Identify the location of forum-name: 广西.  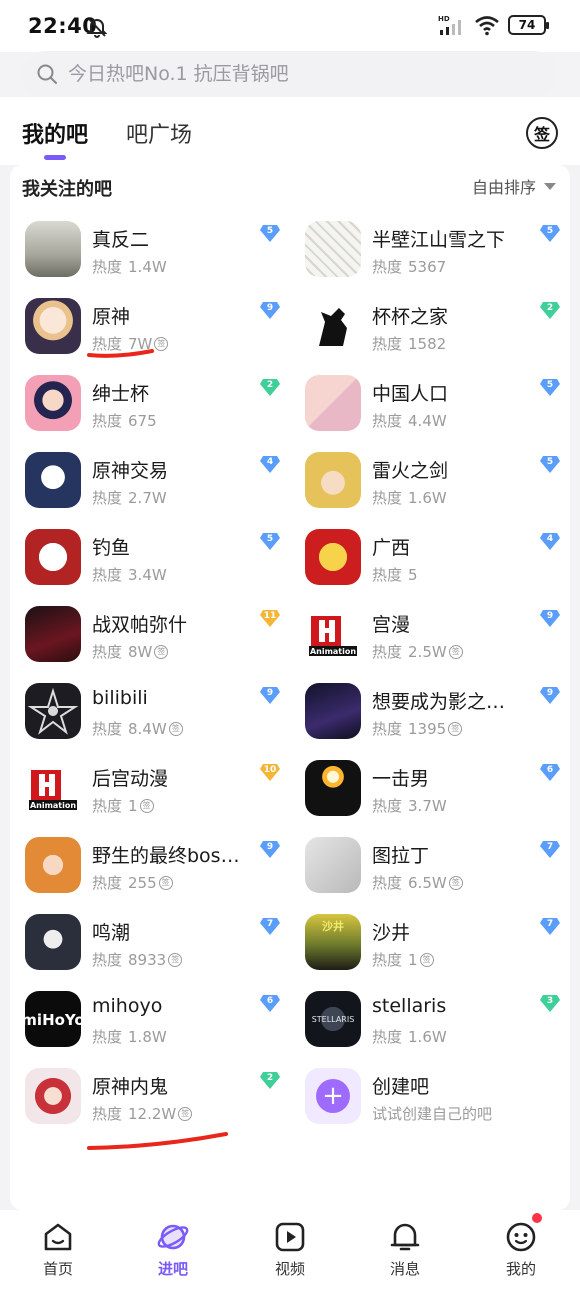
(391, 548).